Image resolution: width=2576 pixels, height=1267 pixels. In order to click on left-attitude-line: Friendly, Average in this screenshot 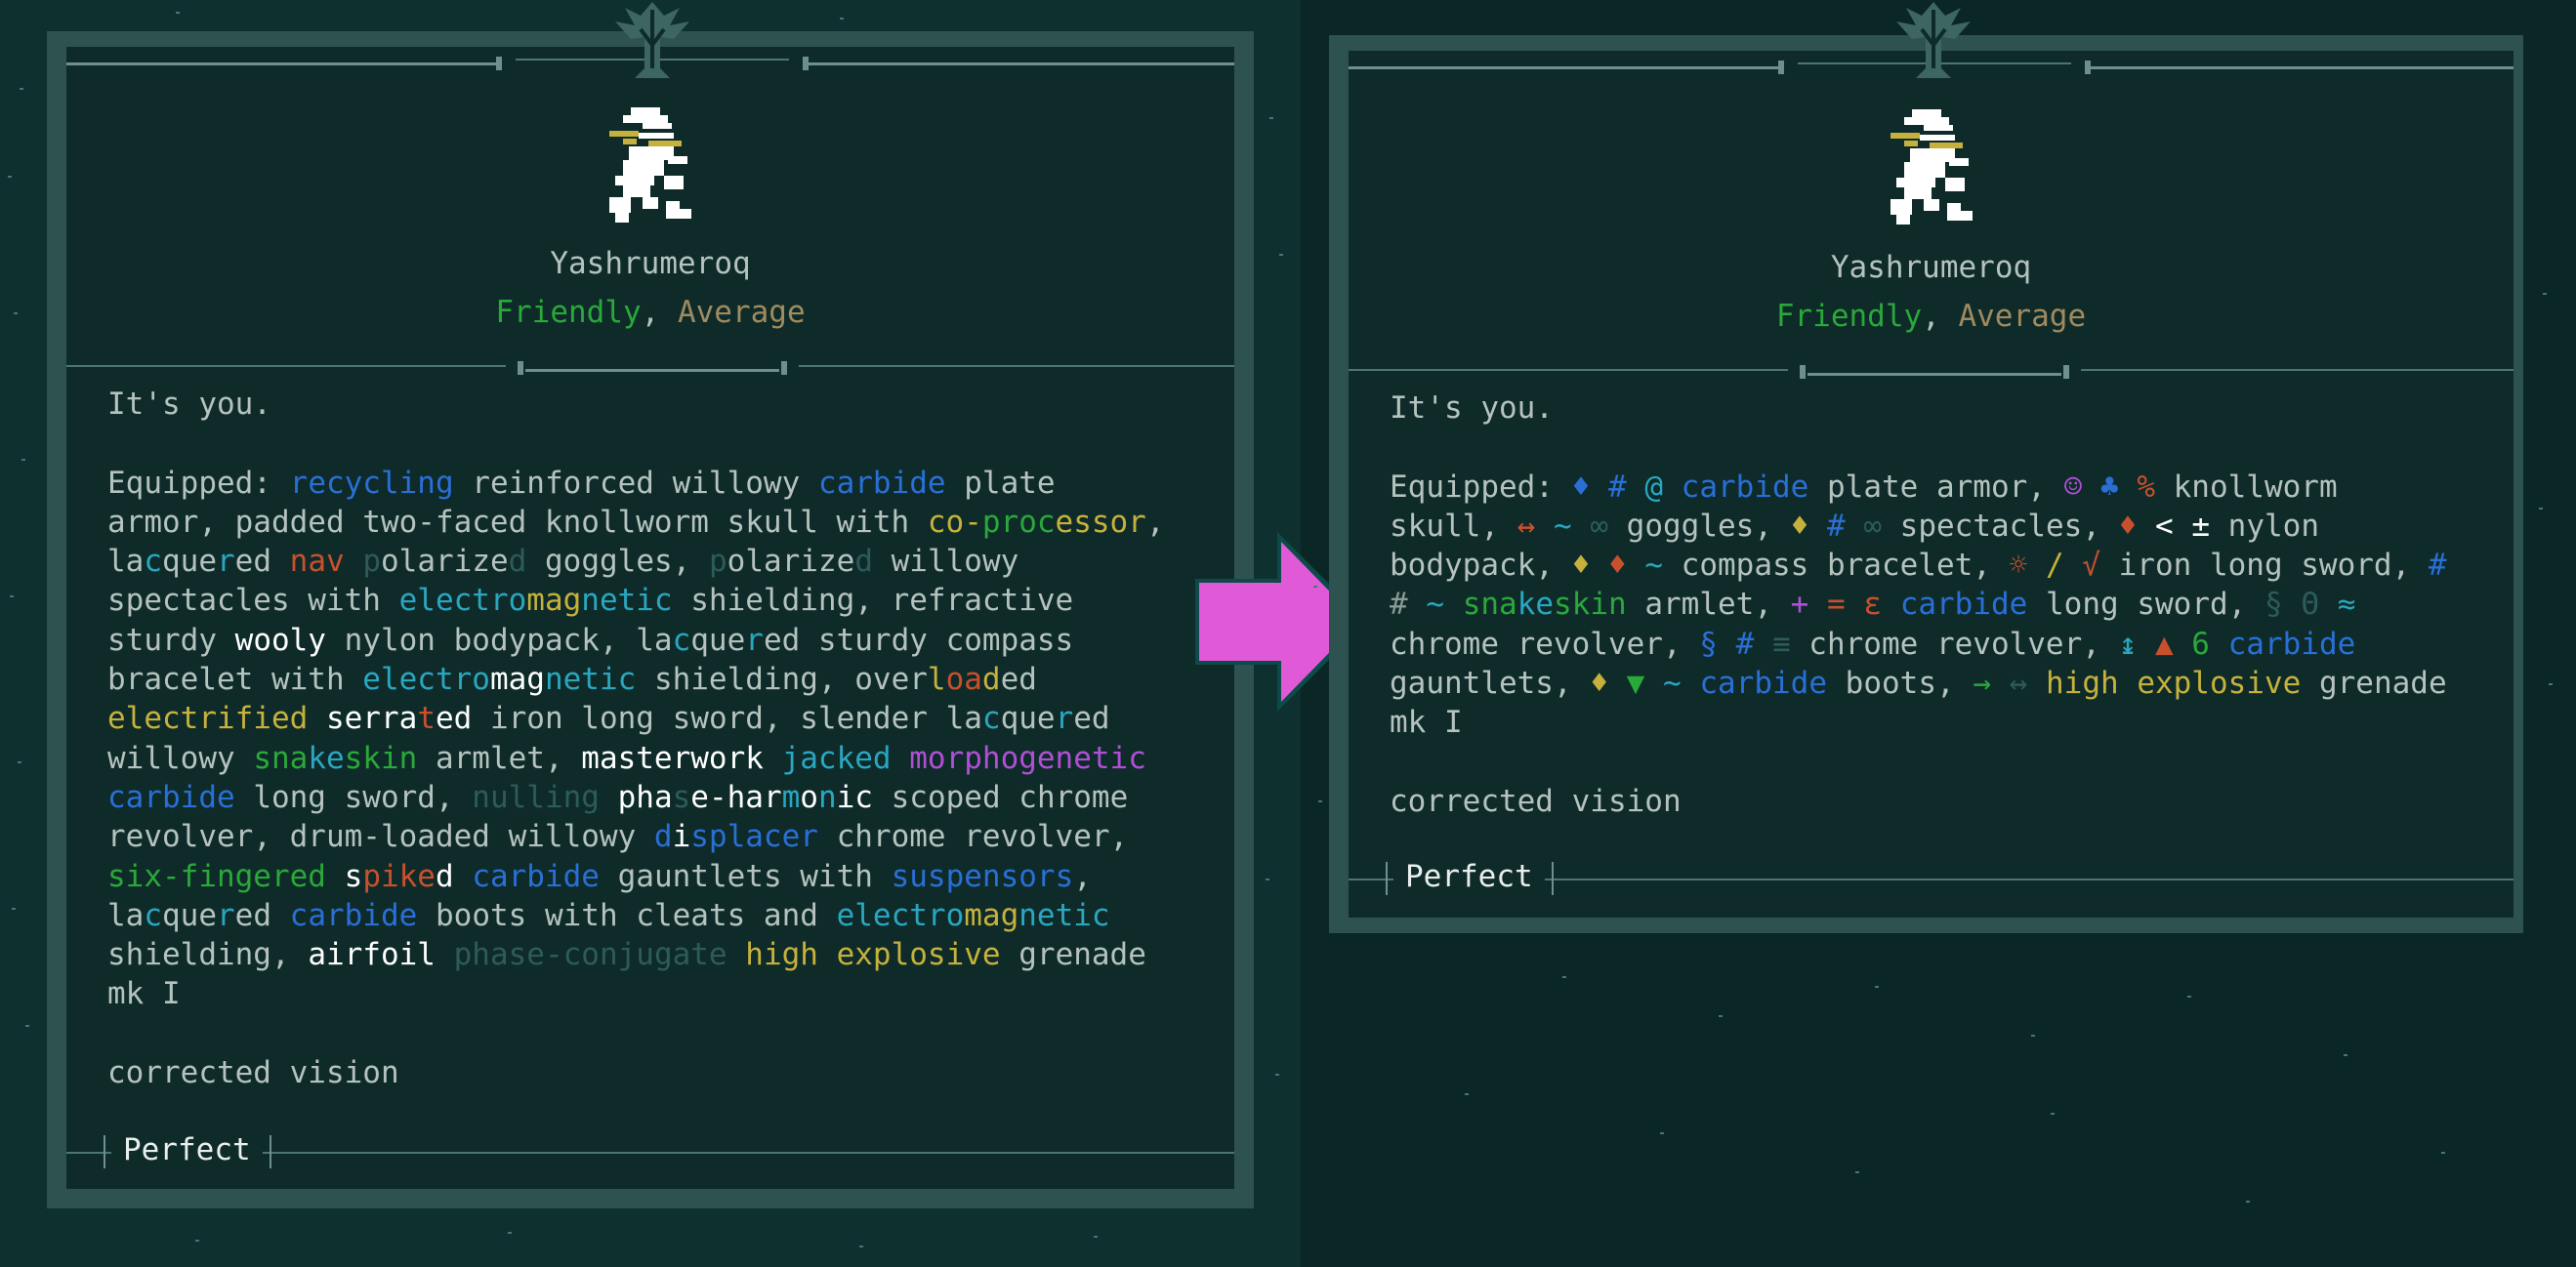, I will do `click(650, 312)`.